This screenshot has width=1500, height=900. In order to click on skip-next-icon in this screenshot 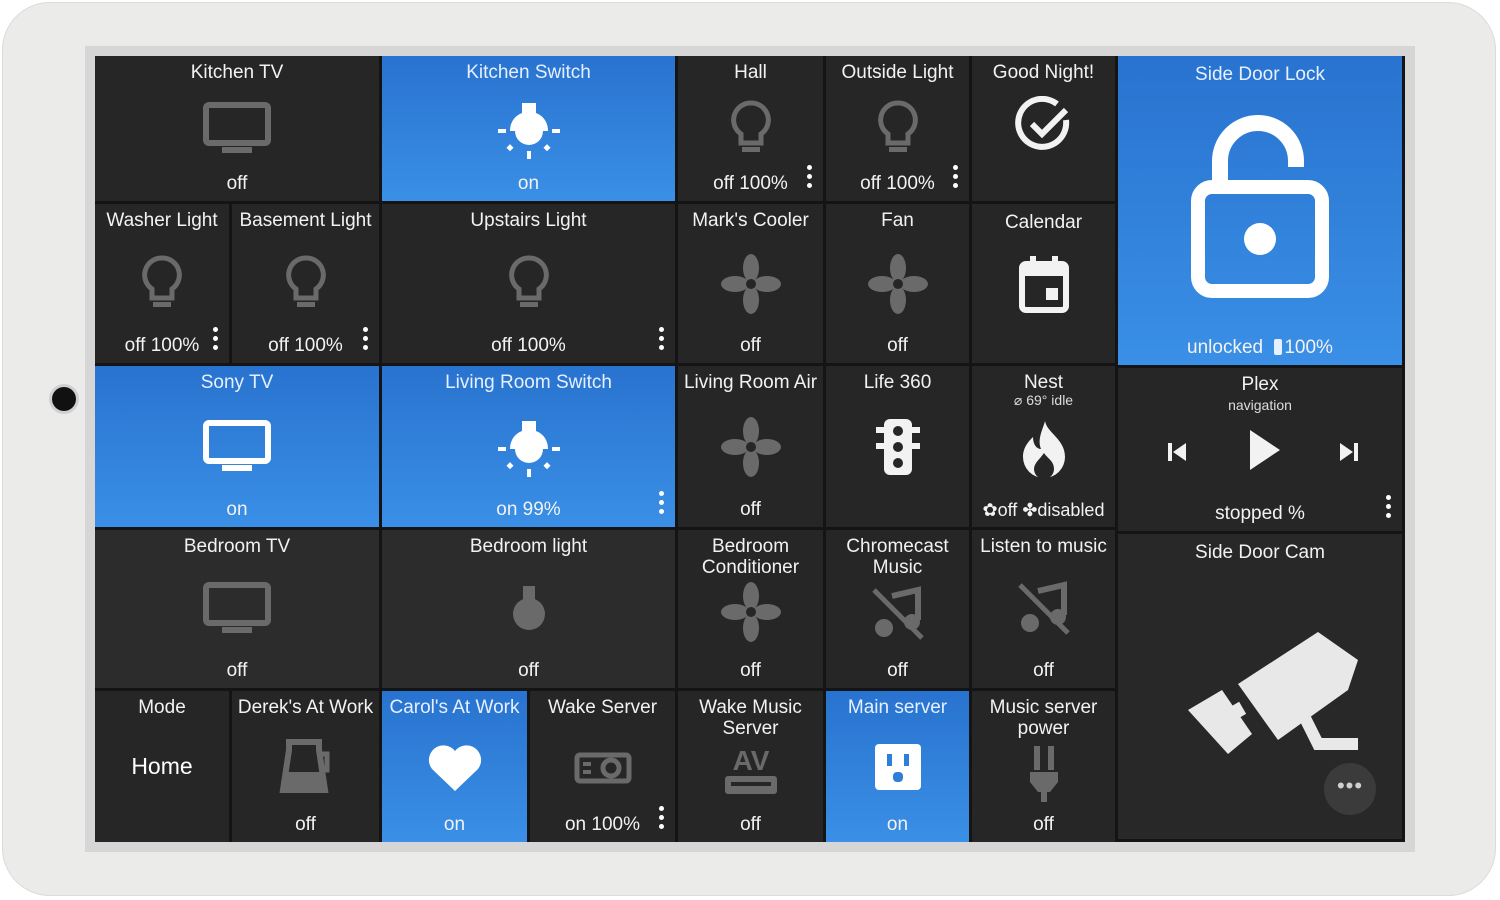, I will do `click(1349, 452)`.